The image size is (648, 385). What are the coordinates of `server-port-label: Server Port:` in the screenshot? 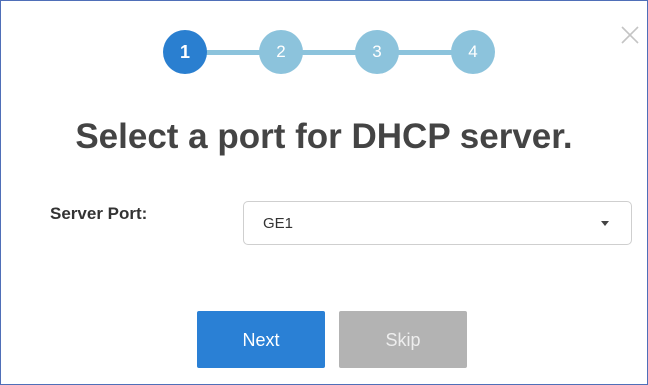 It's located at (99, 213).